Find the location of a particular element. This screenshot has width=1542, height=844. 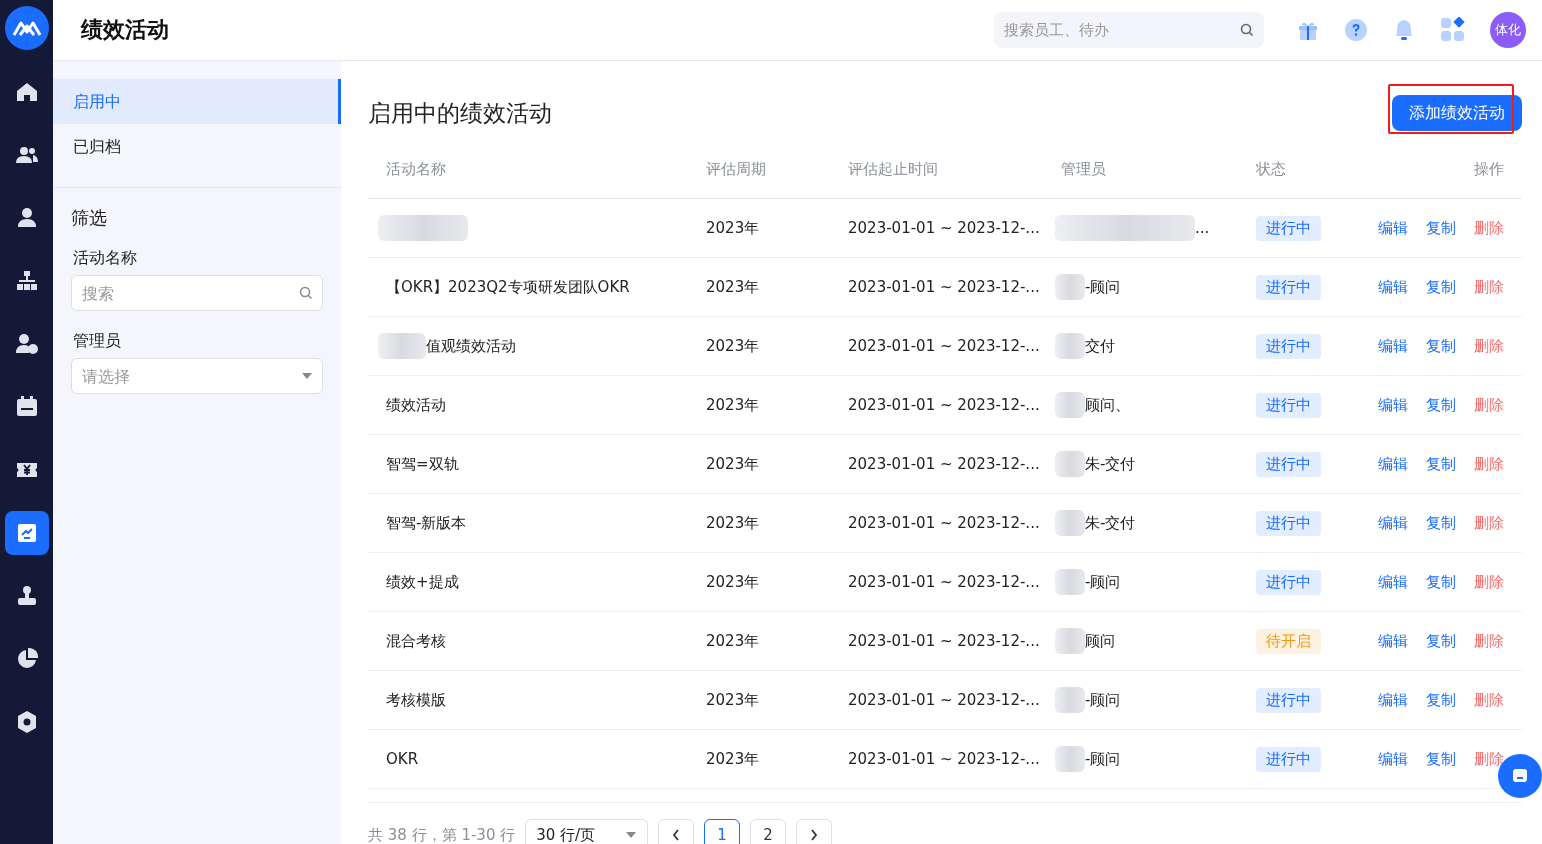

activity-name: OKR is located at coordinates (402, 759).